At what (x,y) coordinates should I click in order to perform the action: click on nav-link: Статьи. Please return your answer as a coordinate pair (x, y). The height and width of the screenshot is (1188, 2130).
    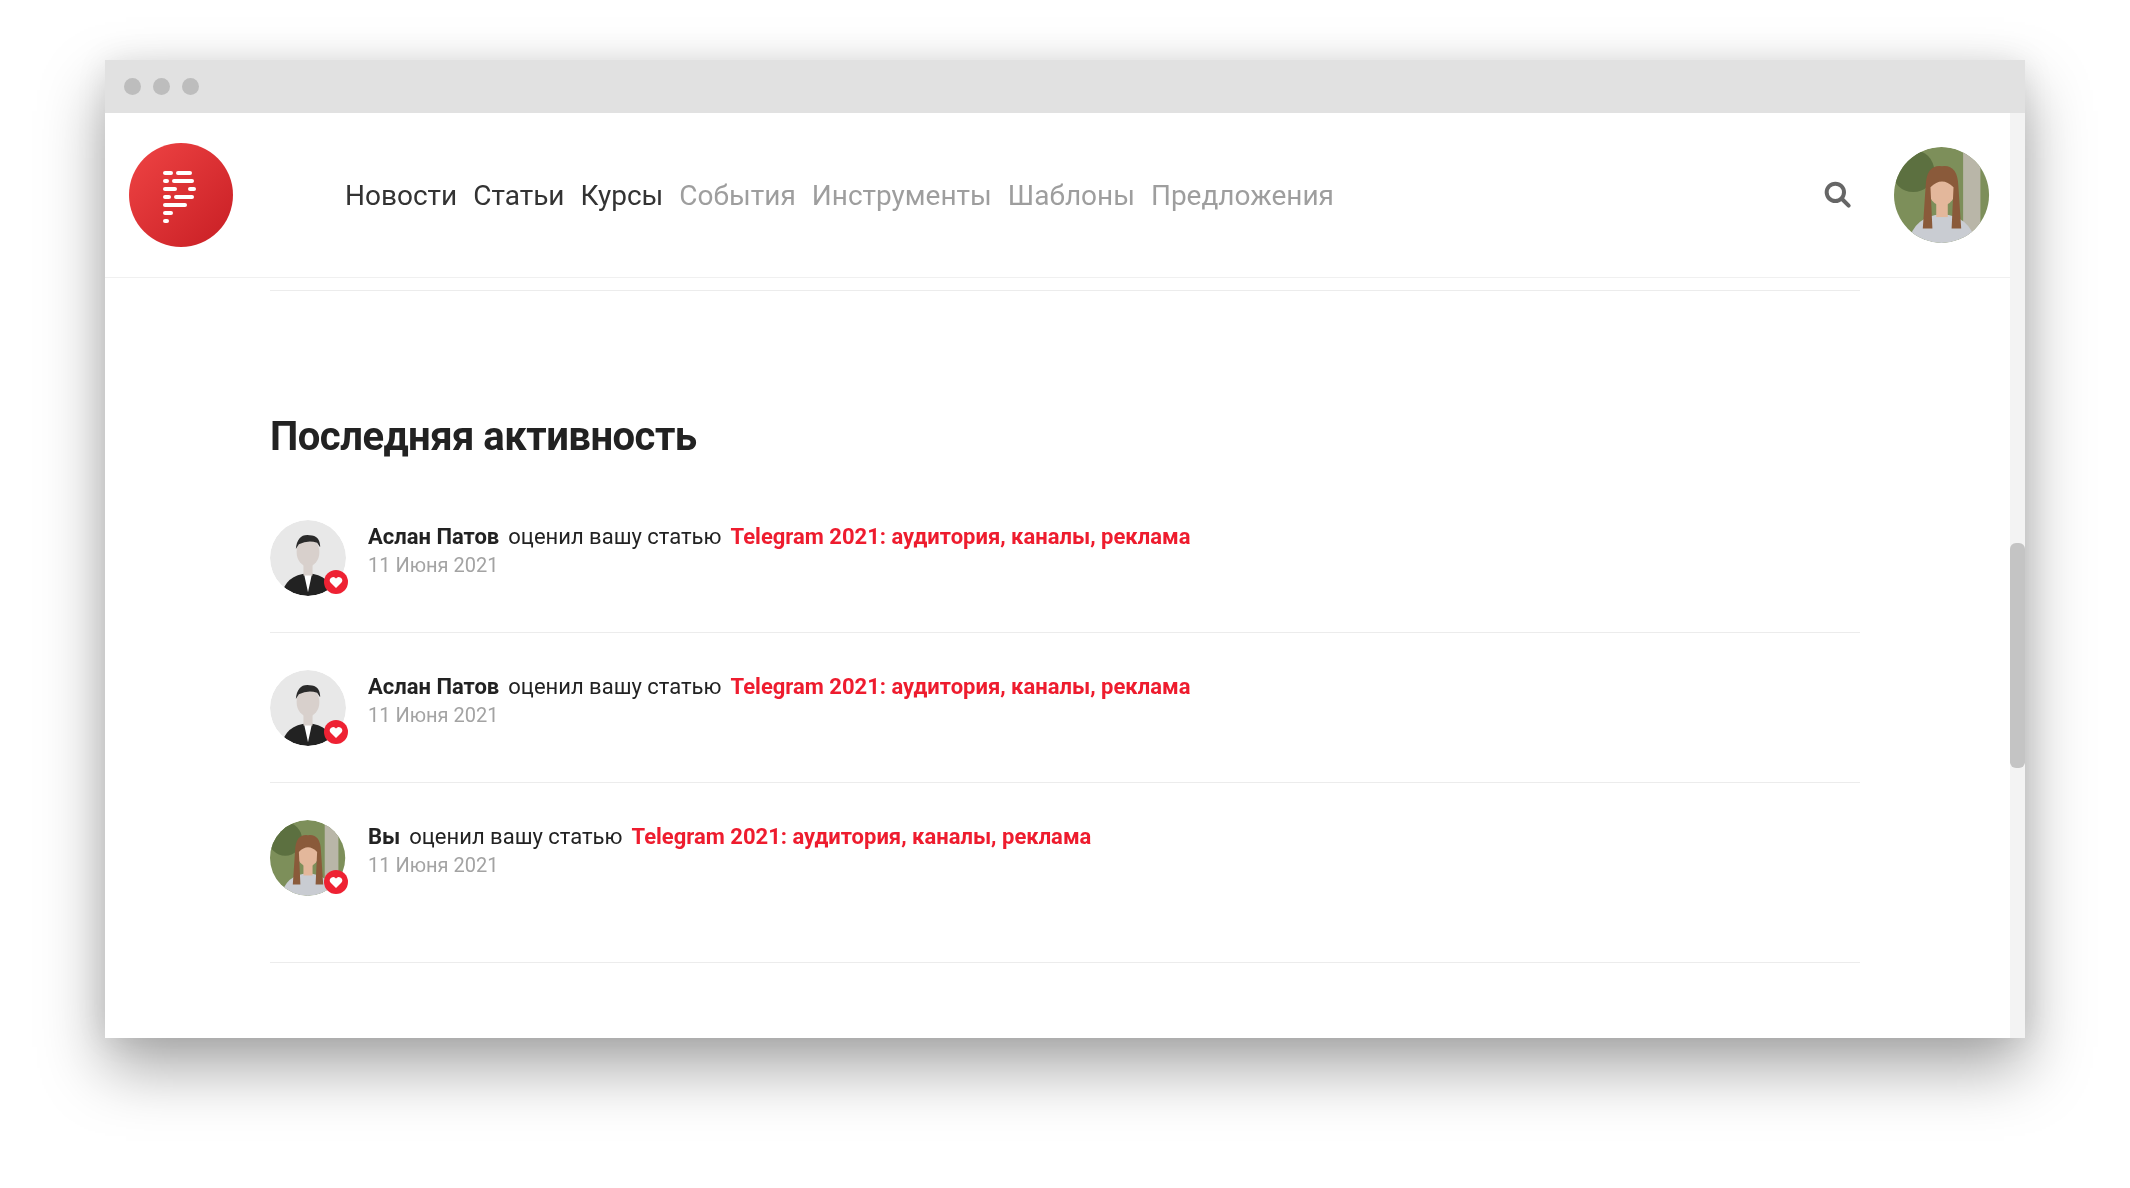
    Looking at the image, I should click on (519, 195).